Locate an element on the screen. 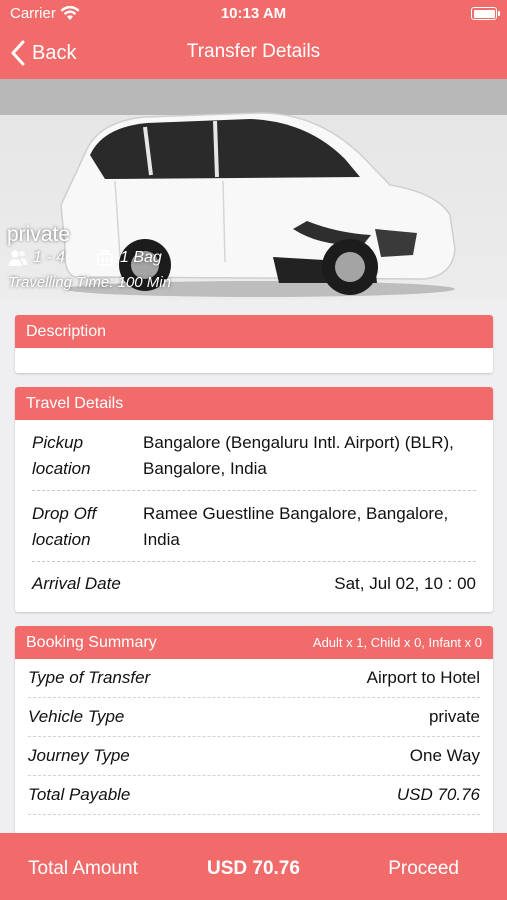 This screenshot has width=507, height=900. description-header: Description is located at coordinates (254, 331).